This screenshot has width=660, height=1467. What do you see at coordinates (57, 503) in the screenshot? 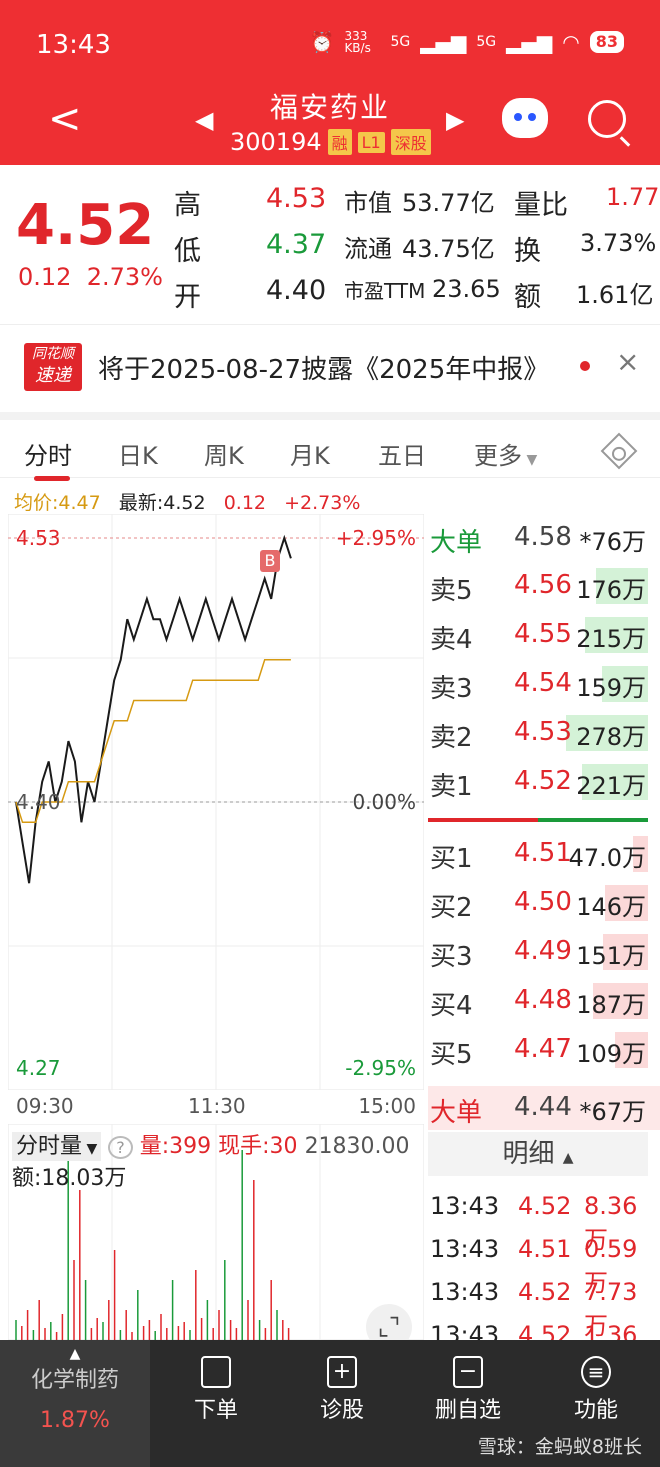
I see `avg-price: 均价:4.47` at bounding box center [57, 503].